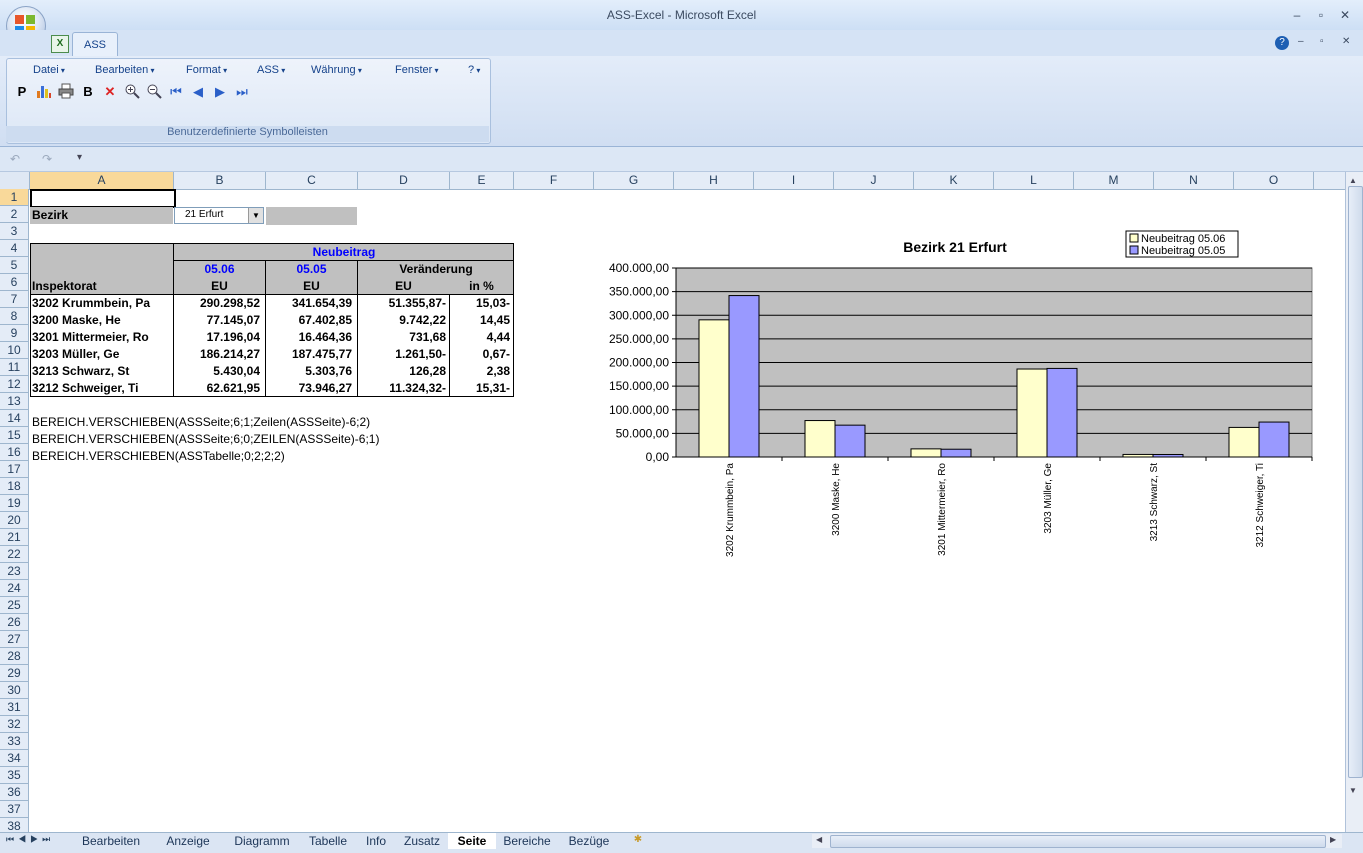 This screenshot has height=853, width=1363. Describe the element at coordinates (422, 841) in the screenshot. I see `sheet-tab-zusatz: Zusatz` at that location.